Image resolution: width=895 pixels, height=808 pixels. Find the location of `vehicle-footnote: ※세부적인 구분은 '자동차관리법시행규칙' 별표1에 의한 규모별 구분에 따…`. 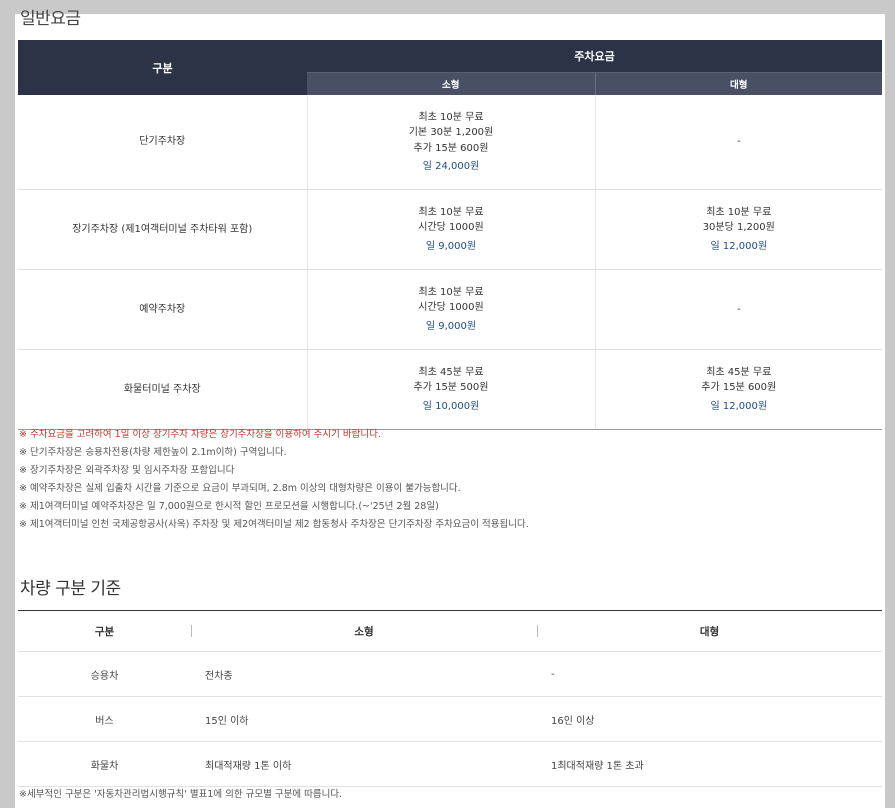

vehicle-footnote: ※세부적인 구분은 '자동차관리법시행규칙' 별표1에 의한 규모별 구분에 따… is located at coordinates (181, 794).